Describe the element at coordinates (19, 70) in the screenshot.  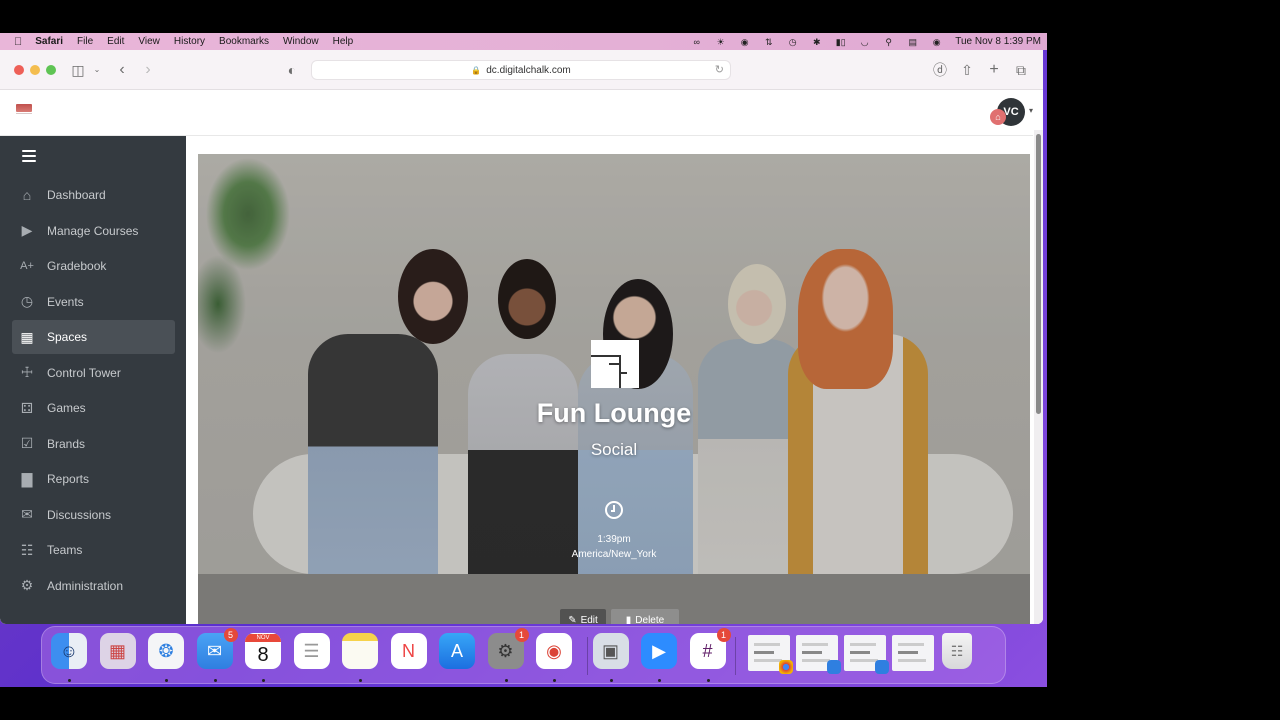
I see `close-window-button` at that location.